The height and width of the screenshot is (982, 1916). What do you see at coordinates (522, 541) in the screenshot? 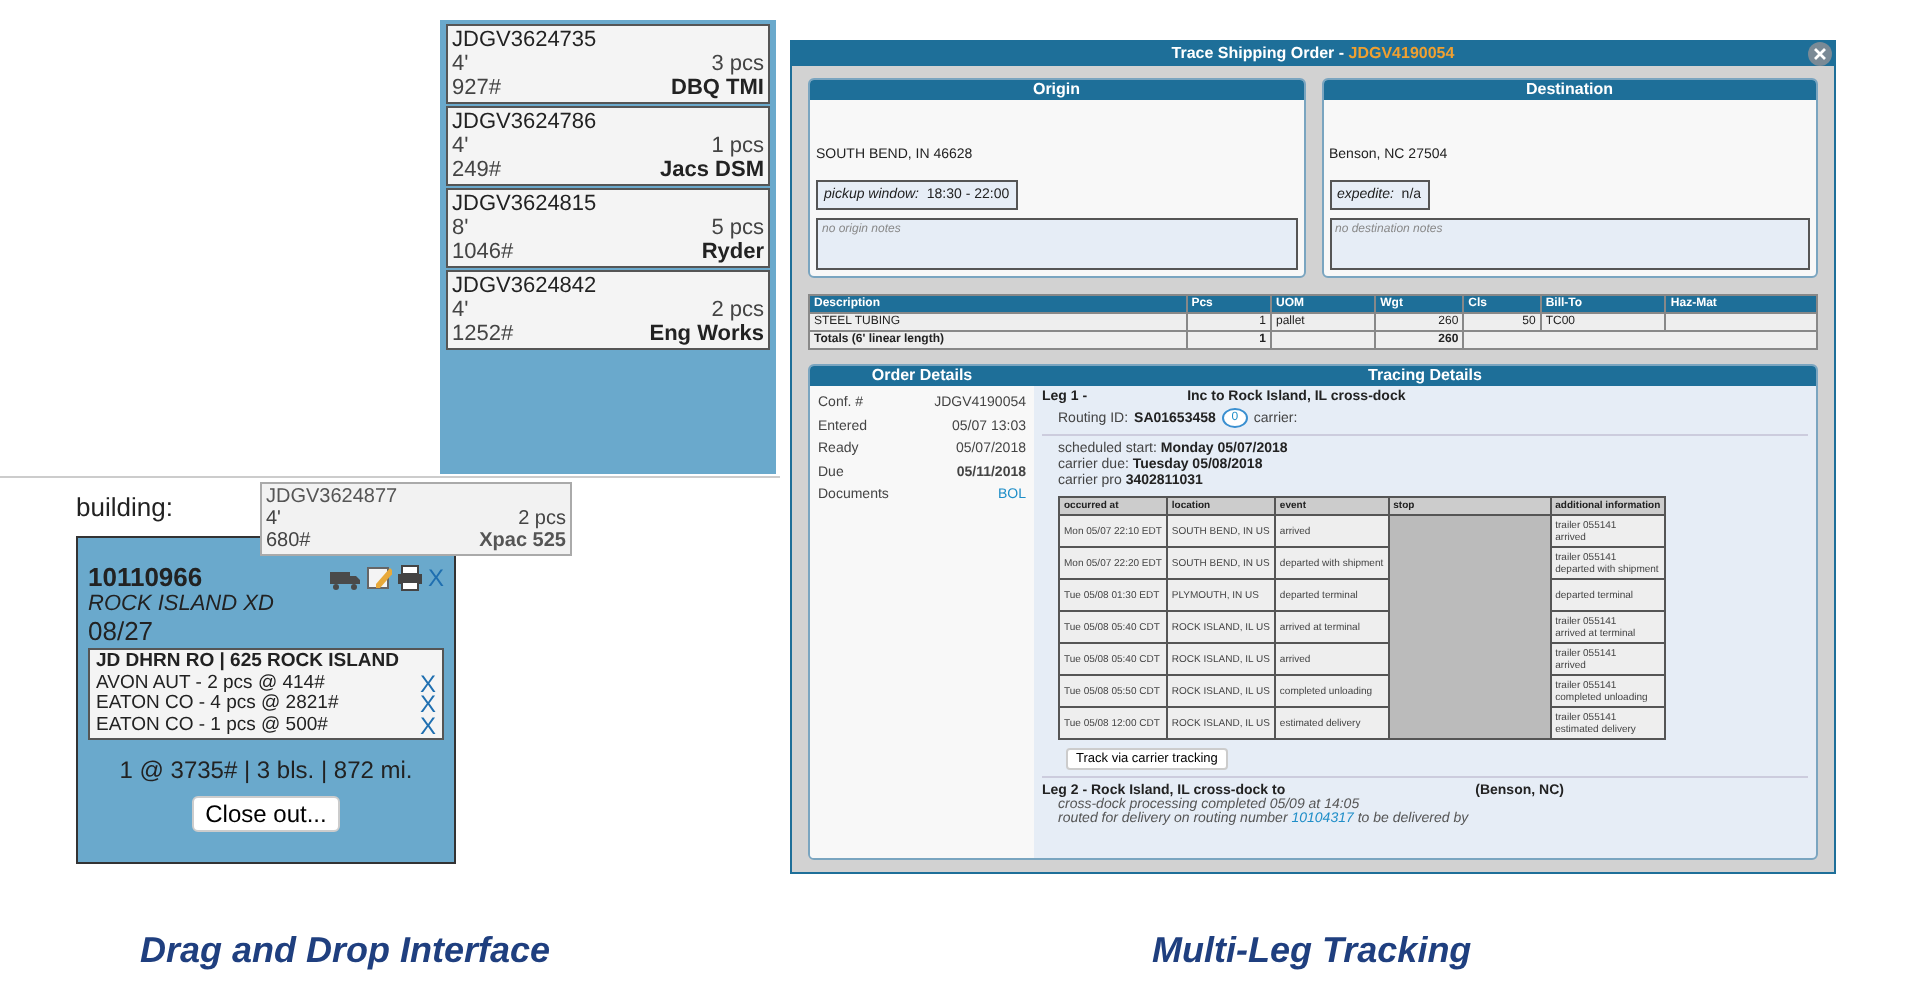
I see `shipment-carrier: Xpac 525` at bounding box center [522, 541].